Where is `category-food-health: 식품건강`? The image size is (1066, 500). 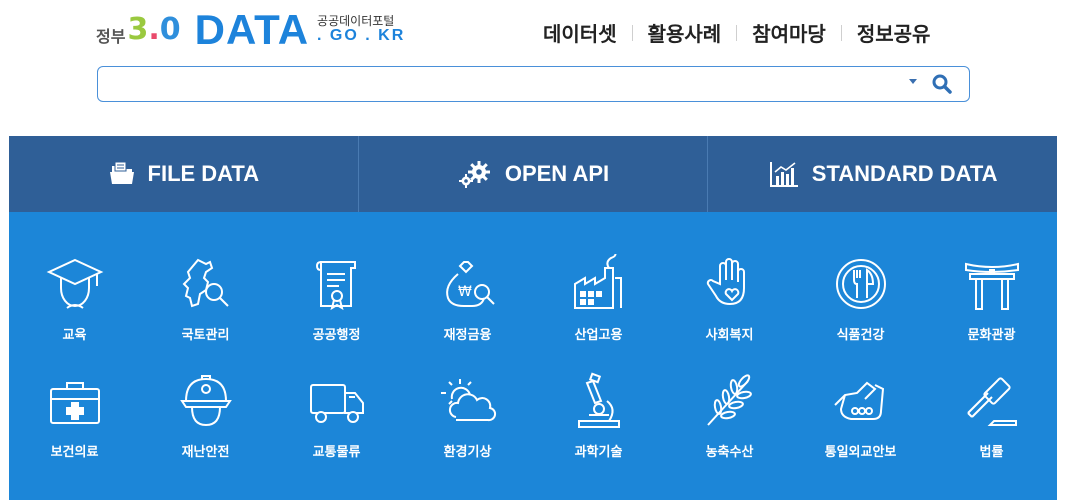
category-food-health: 식품건강 is located at coordinates (860, 310).